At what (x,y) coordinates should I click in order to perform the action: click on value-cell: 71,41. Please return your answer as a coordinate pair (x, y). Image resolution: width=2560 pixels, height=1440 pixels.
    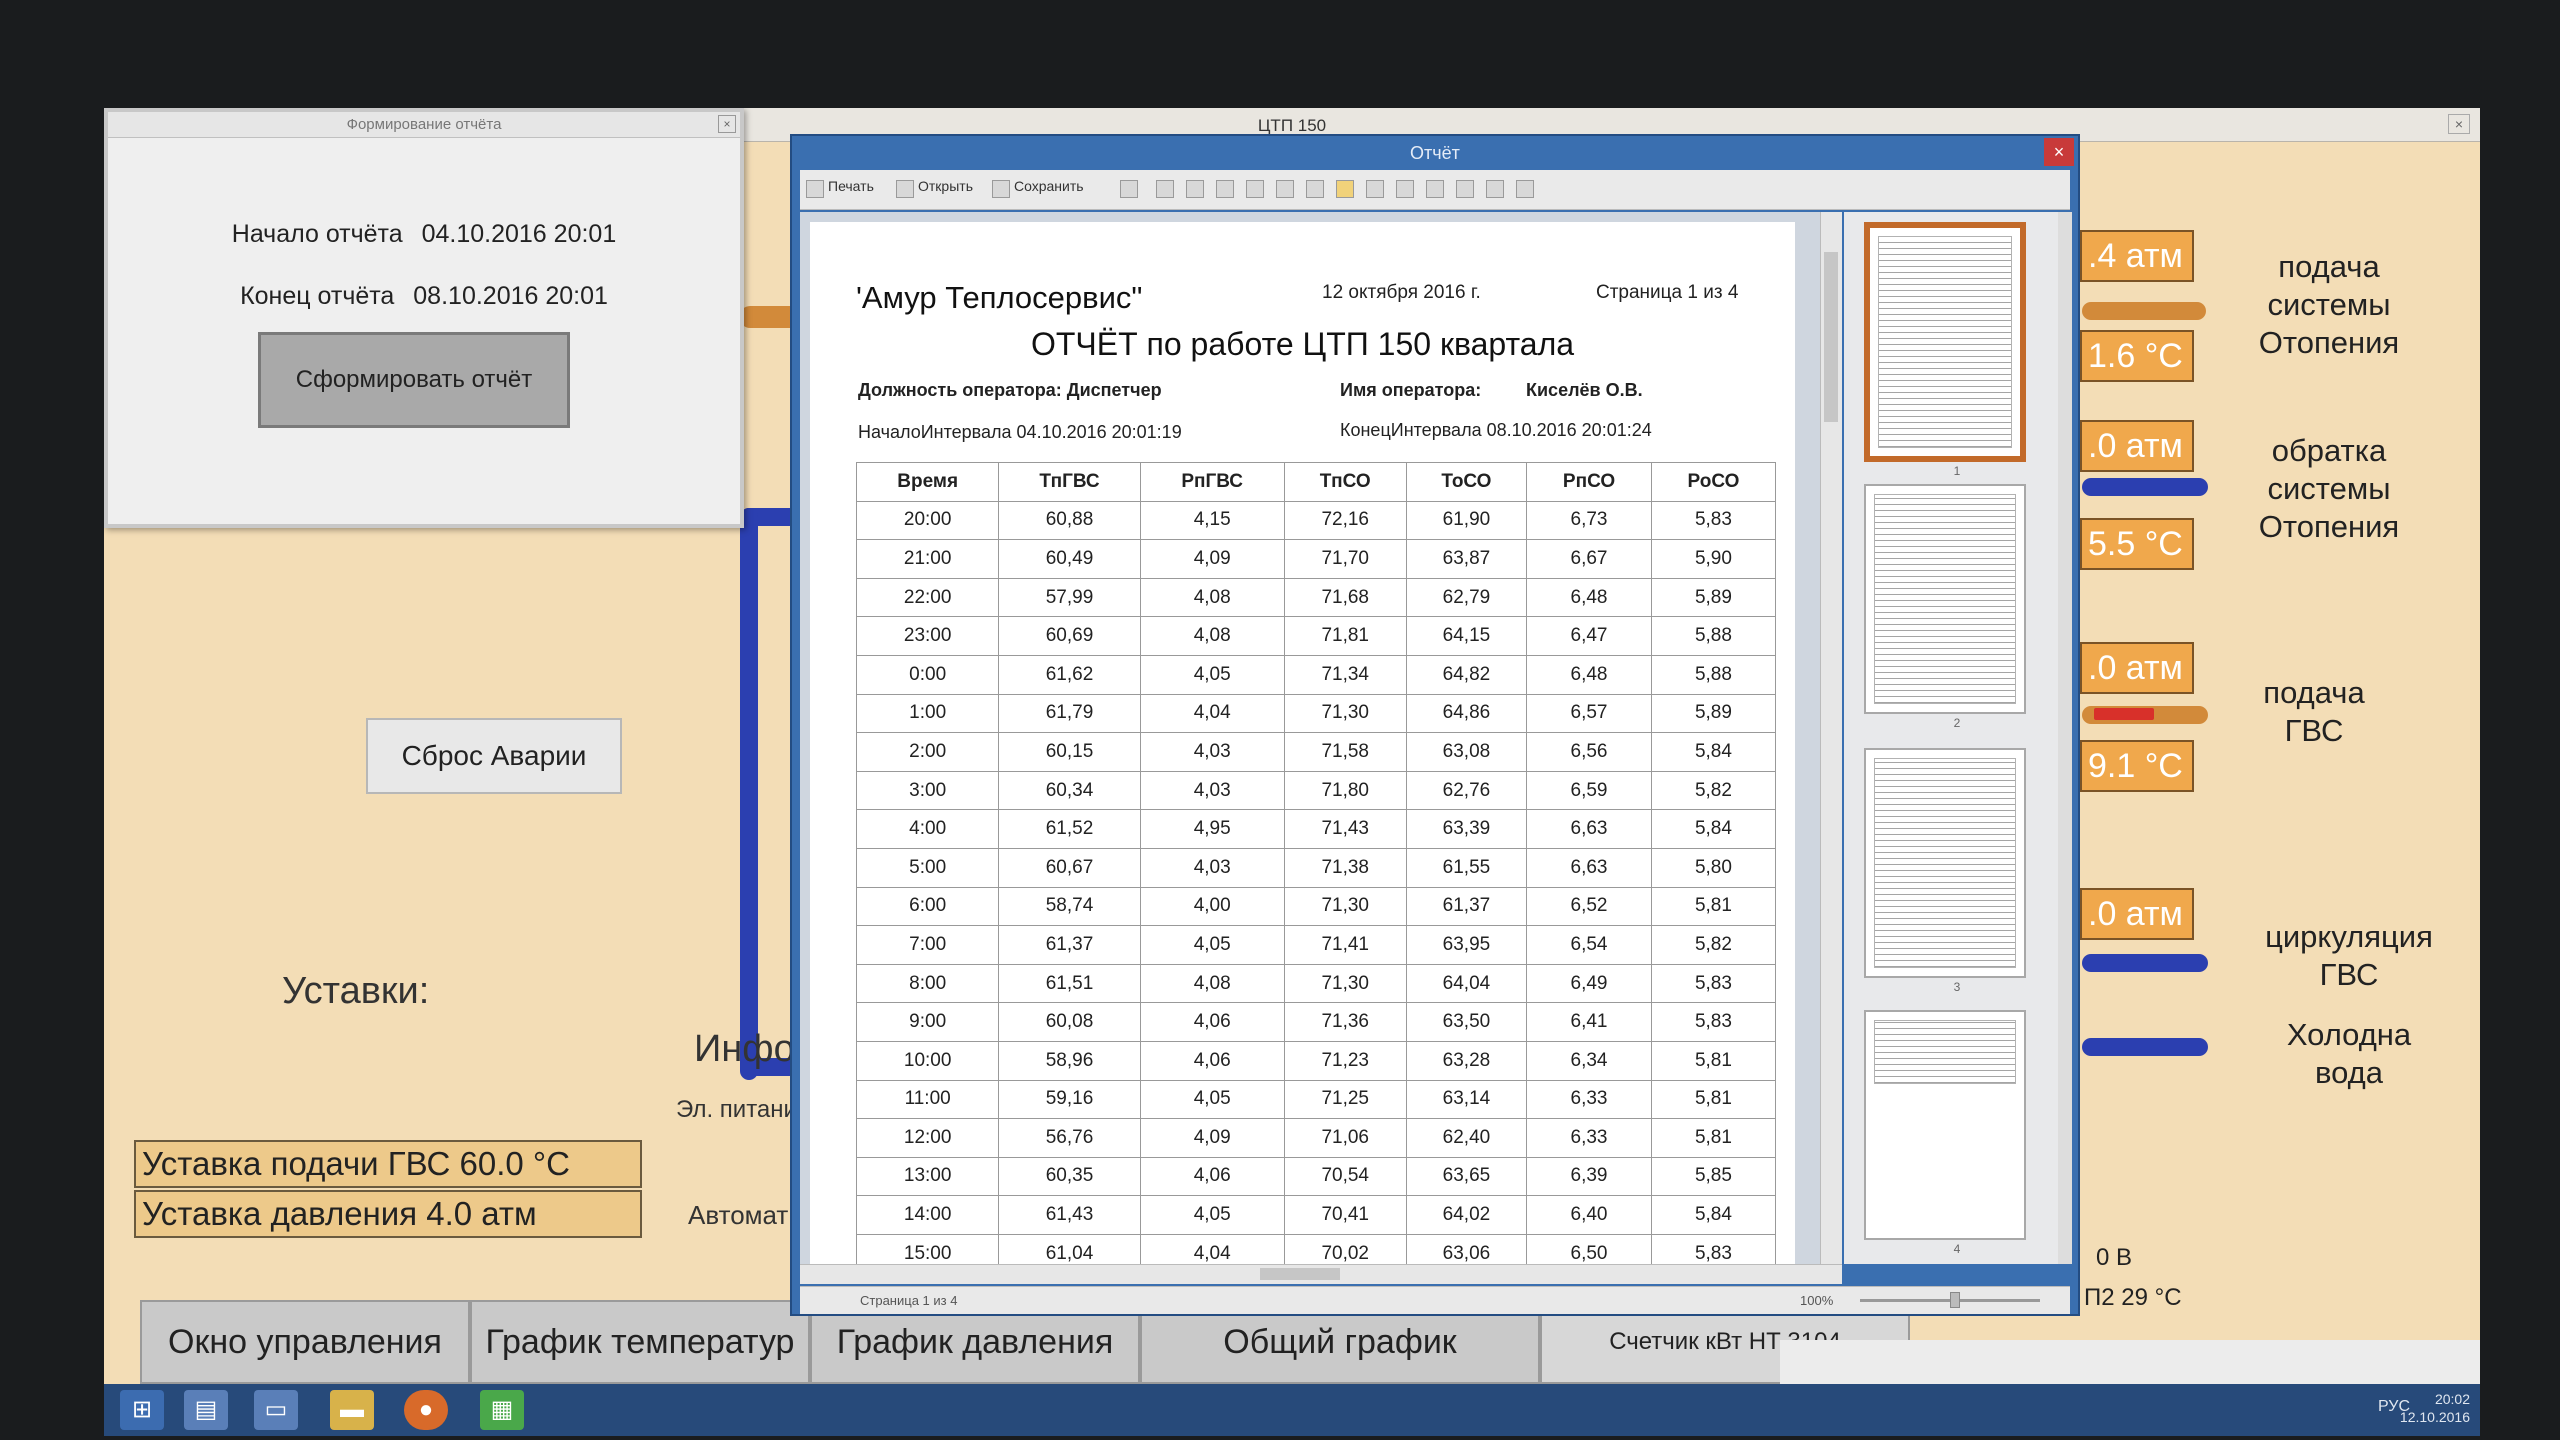
    Looking at the image, I should click on (1345, 945).